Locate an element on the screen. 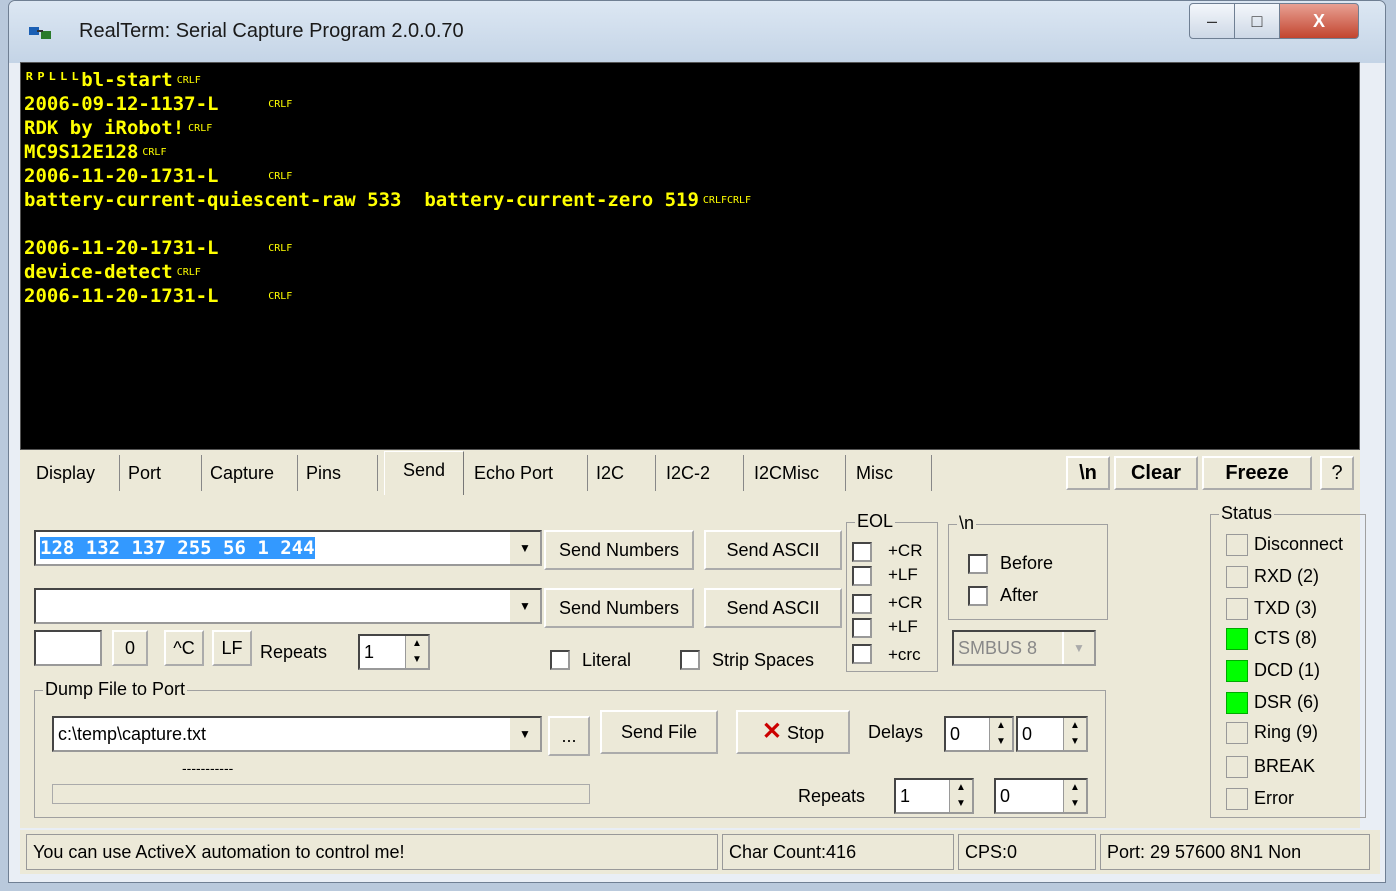 The height and width of the screenshot is (891, 1396). close-button: X is located at coordinates (1319, 21).